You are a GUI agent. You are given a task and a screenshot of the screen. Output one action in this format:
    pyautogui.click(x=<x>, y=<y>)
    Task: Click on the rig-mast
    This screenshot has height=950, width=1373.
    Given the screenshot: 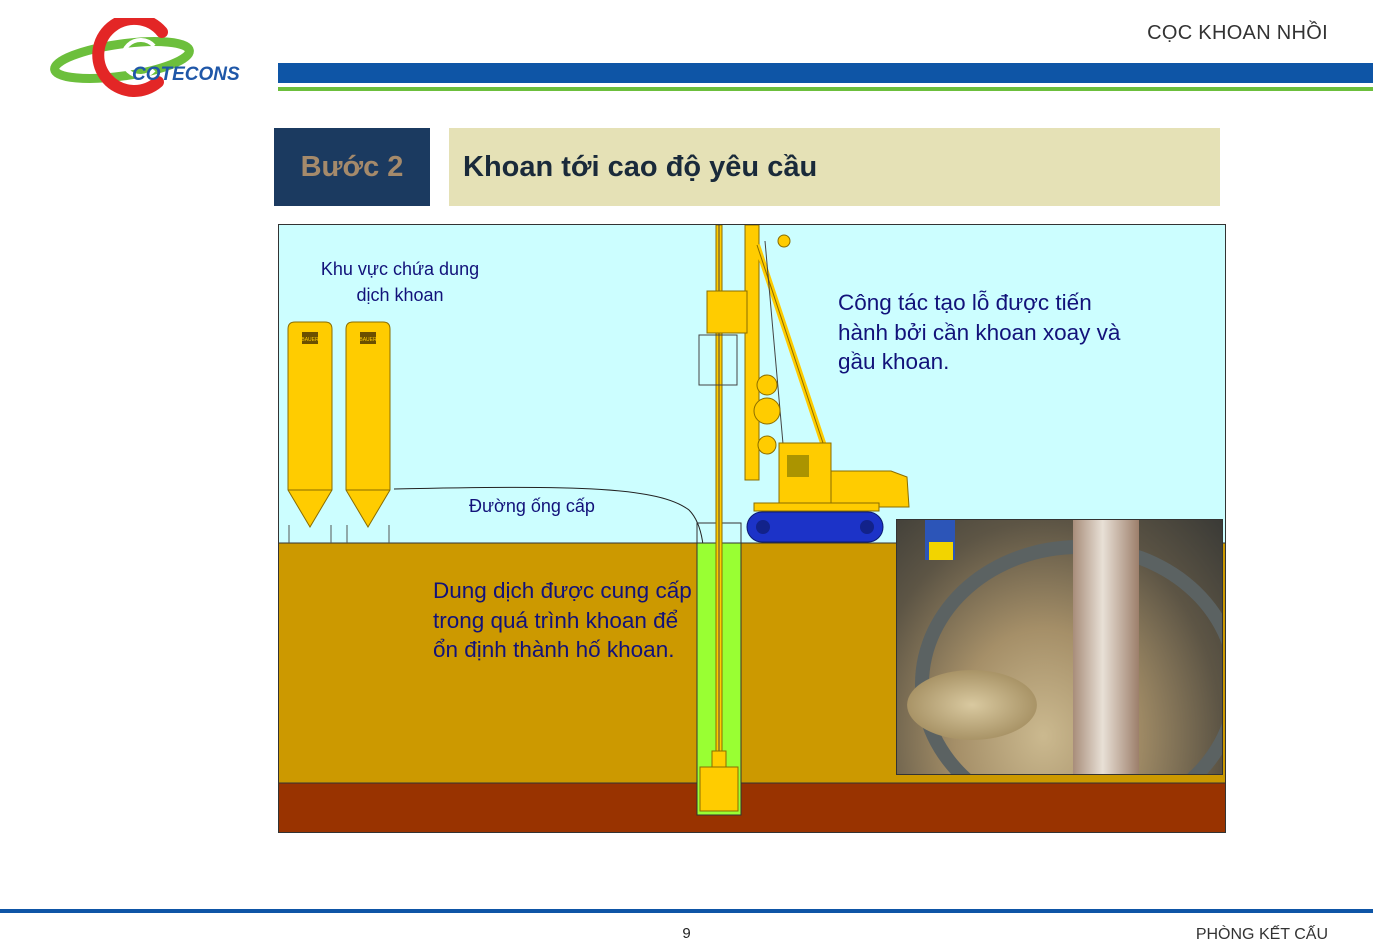 What is the action you would take?
    pyautogui.click(x=752, y=352)
    